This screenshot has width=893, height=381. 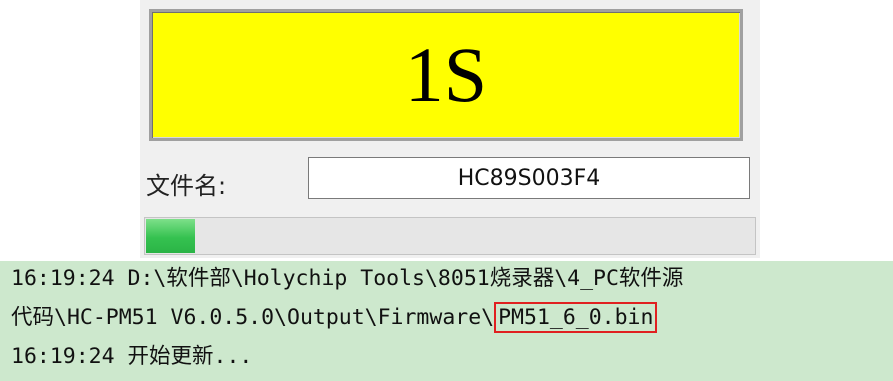 I want to click on file-name-field: HC89S003F4, so click(x=529, y=178).